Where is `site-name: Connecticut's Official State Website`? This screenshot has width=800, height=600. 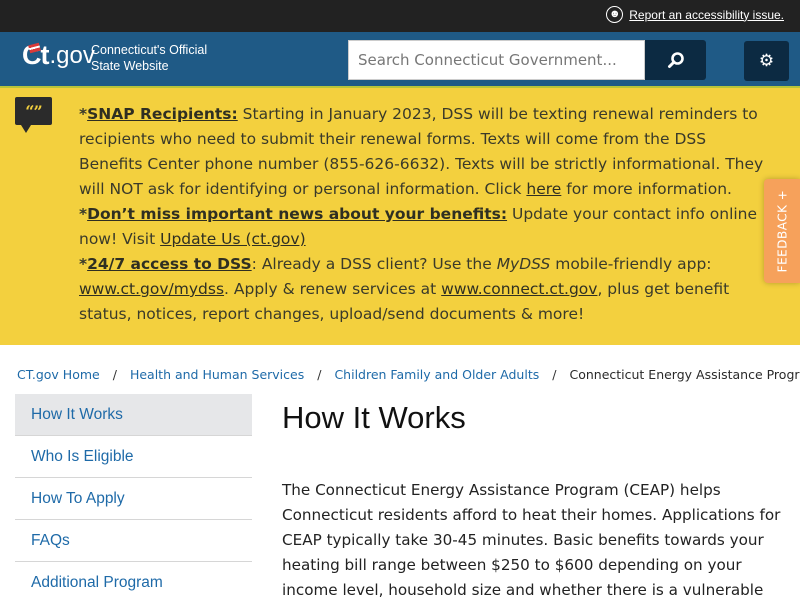
site-name: Connecticut's Official State Website is located at coordinates (149, 58).